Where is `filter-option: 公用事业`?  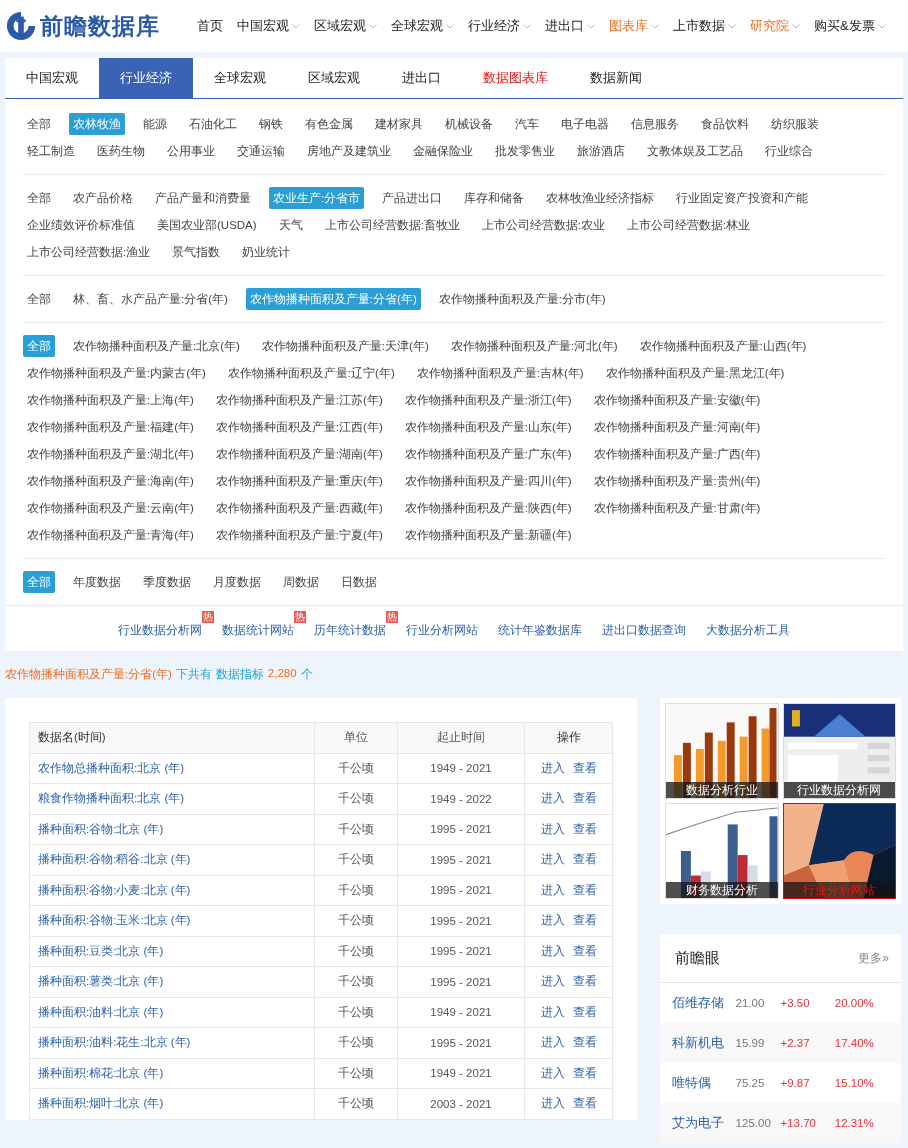 filter-option: 公用事业 is located at coordinates (191, 151).